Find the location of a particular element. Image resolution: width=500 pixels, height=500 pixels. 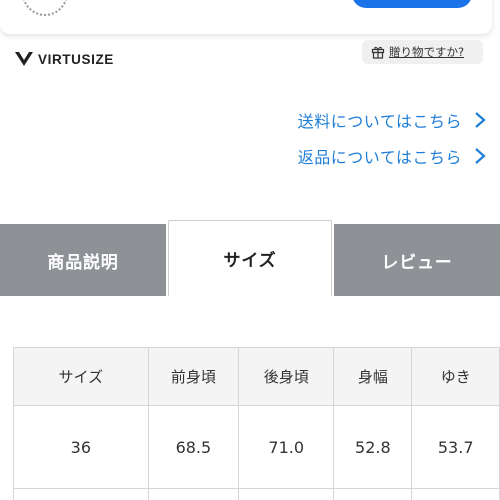

table-cell: 52.8 is located at coordinates (373, 447).